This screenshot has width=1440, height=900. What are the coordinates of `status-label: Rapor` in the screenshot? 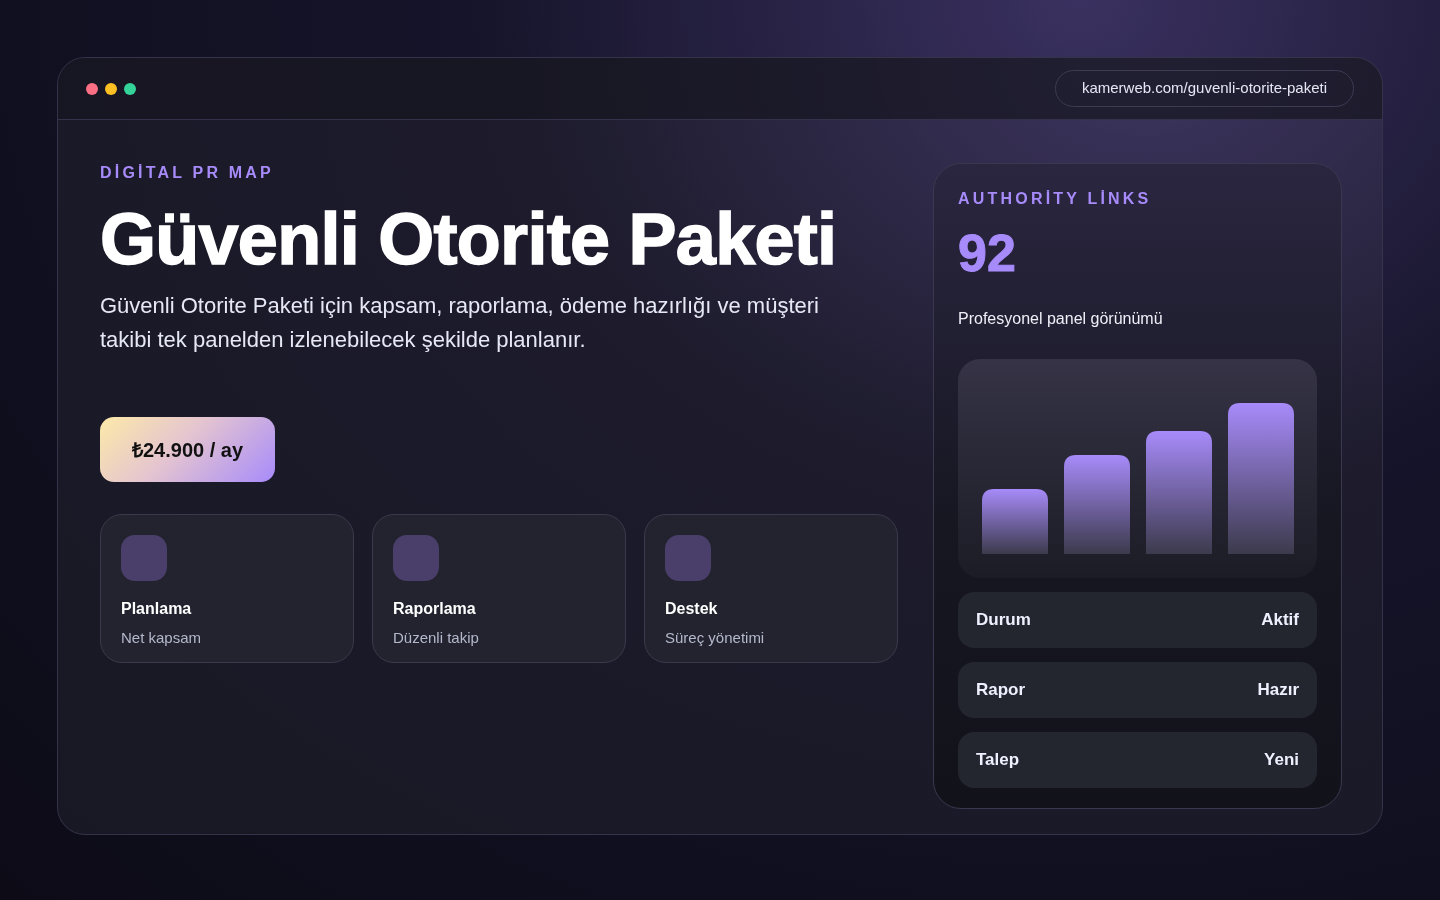 It's located at (1001, 690).